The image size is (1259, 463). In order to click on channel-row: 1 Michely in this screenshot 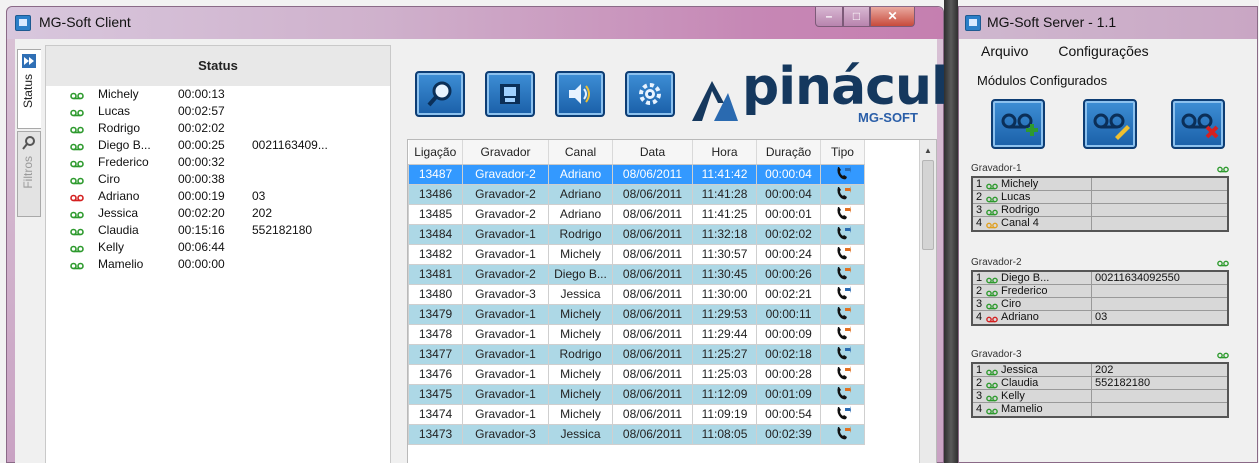, I will do `click(1100, 184)`.